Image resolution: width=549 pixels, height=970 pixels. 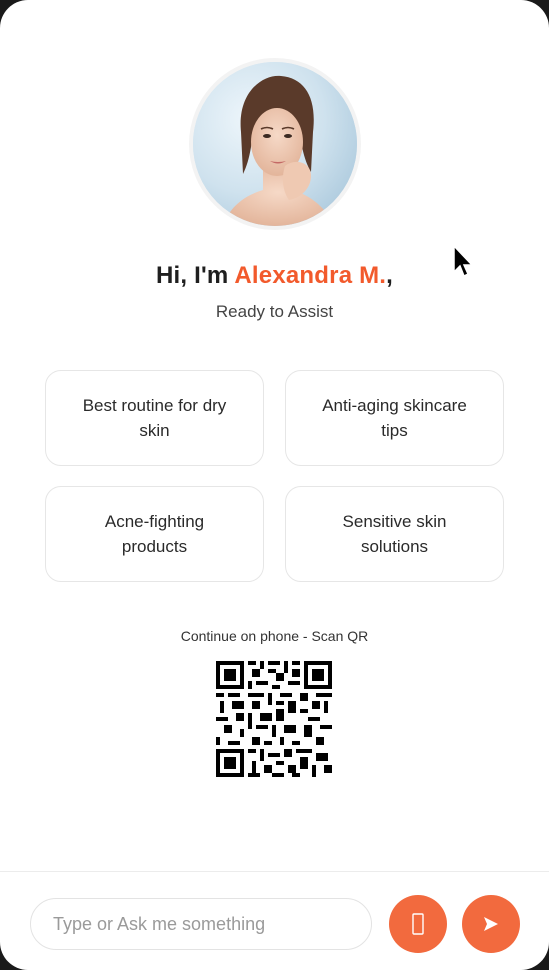 I want to click on send-icon, so click(x=491, y=924).